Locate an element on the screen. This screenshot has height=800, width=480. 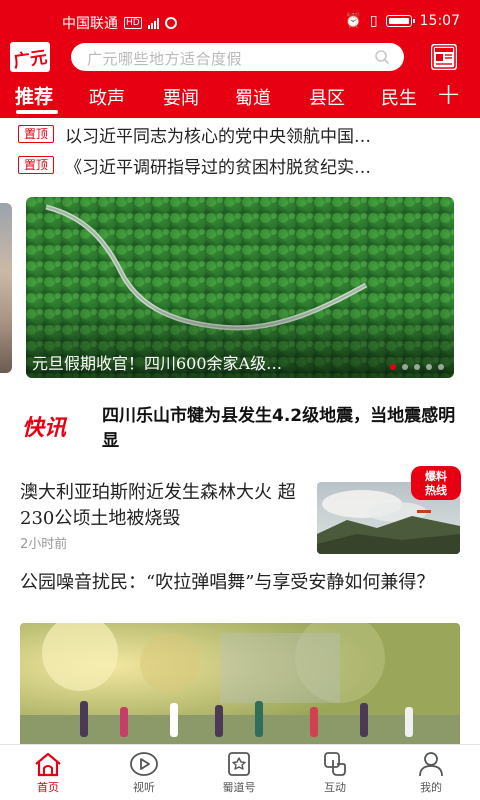
nav-me: 我的 is located at coordinates (431, 773).